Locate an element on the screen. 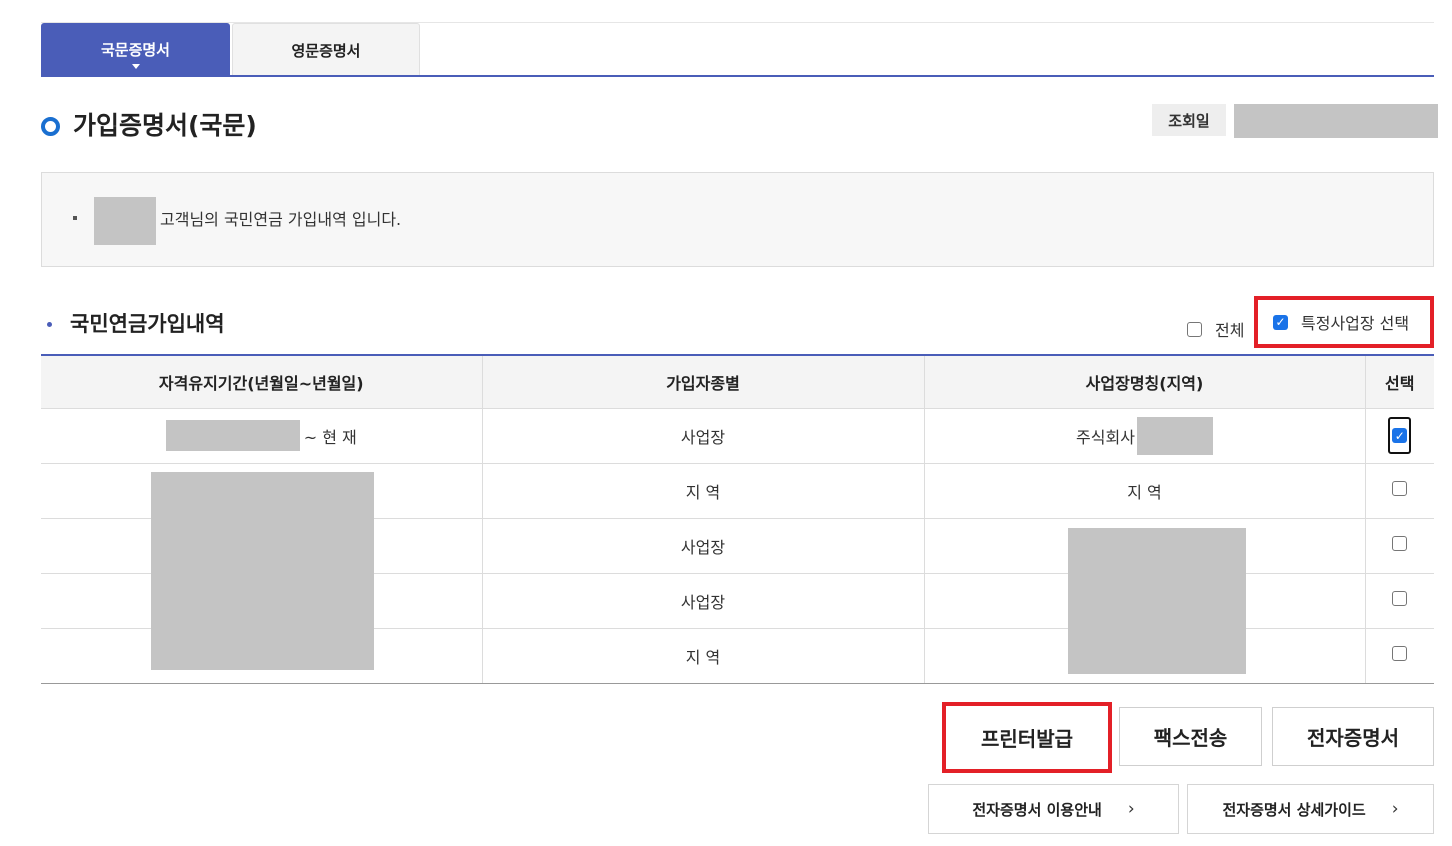  select-specific-label: 특정사업장 선택 is located at coordinates (1355, 323).